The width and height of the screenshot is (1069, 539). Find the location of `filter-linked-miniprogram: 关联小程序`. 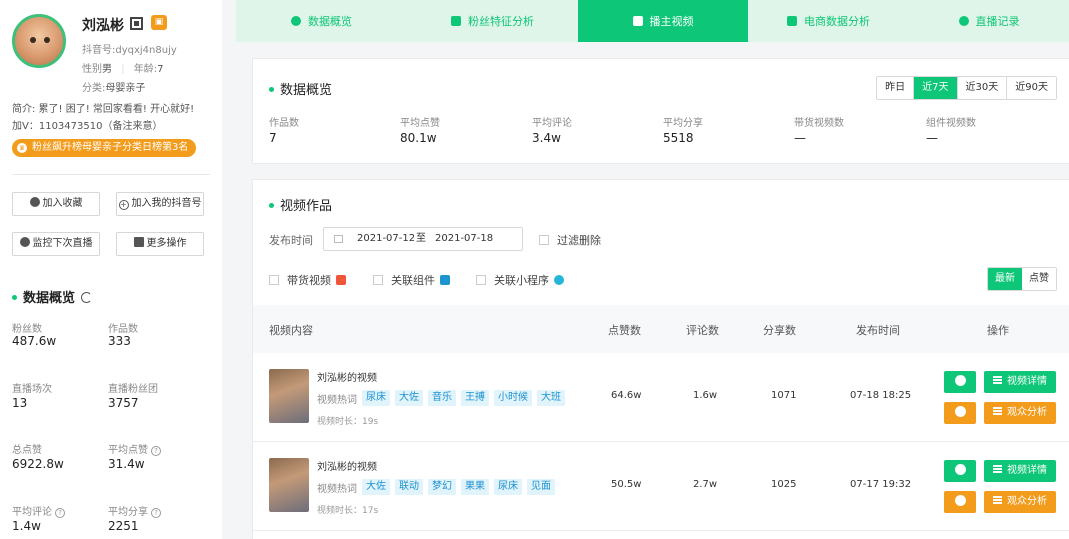

filter-linked-miniprogram: 关联小程序 is located at coordinates (520, 280).